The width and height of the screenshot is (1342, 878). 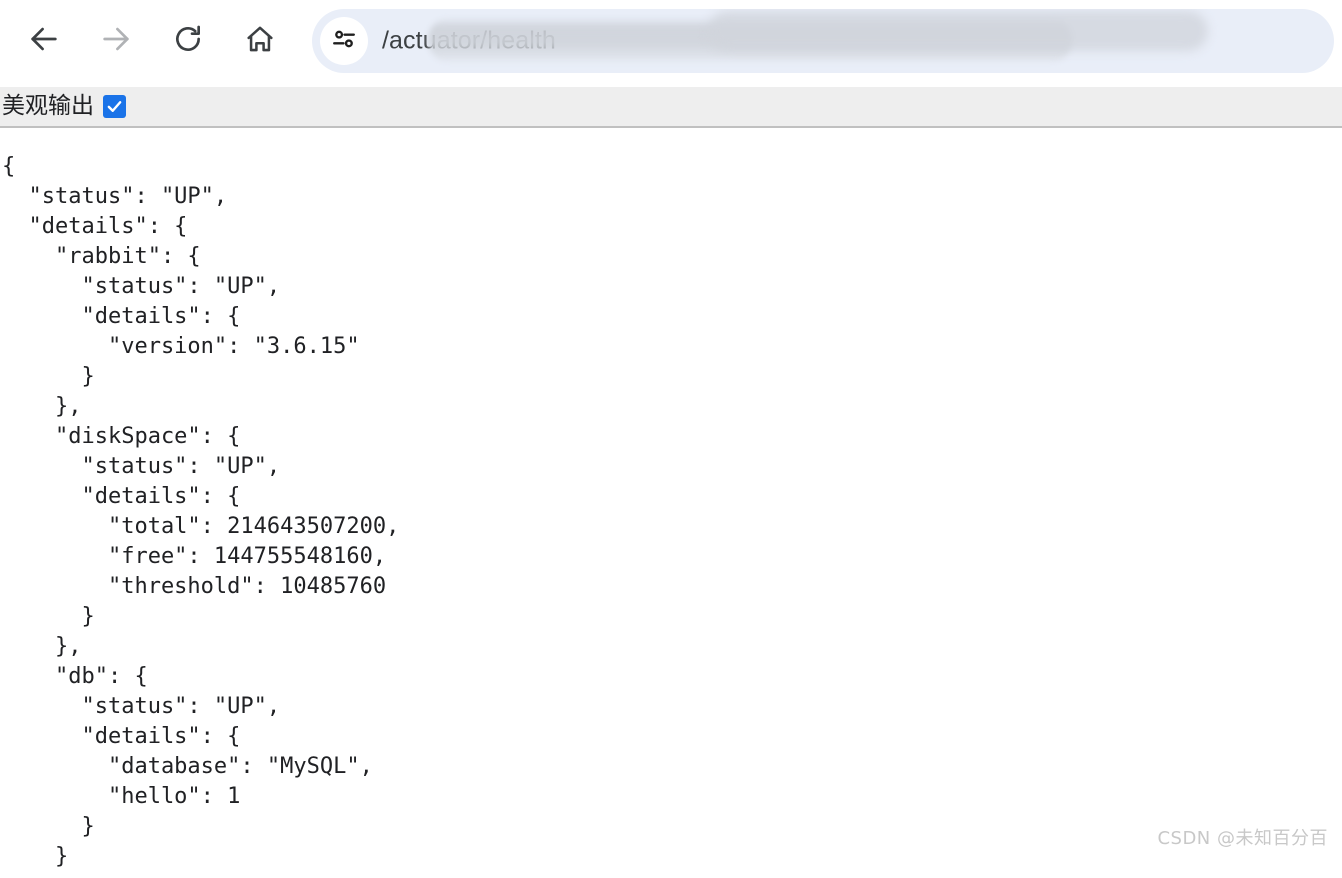 I want to click on json-line: "diskSpace": {, so click(x=121, y=436).